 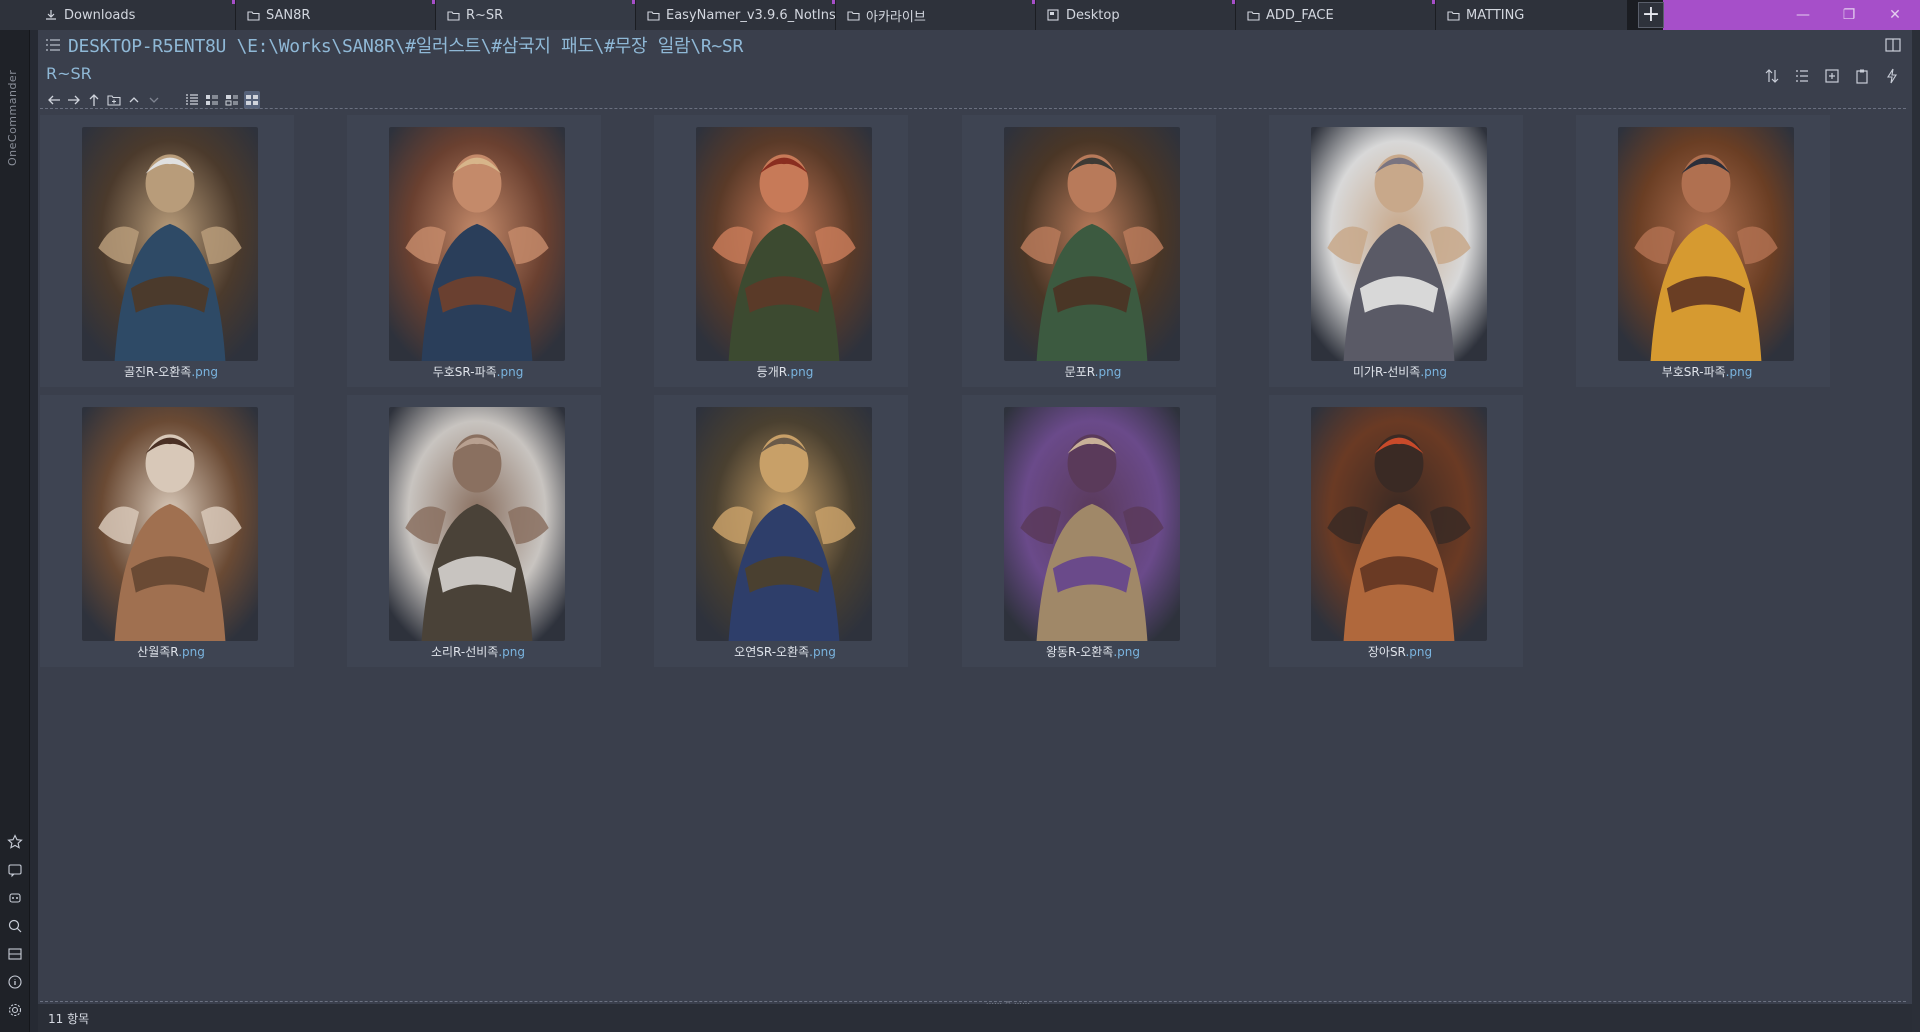 I want to click on tab-label: R~SR, so click(x=485, y=15).